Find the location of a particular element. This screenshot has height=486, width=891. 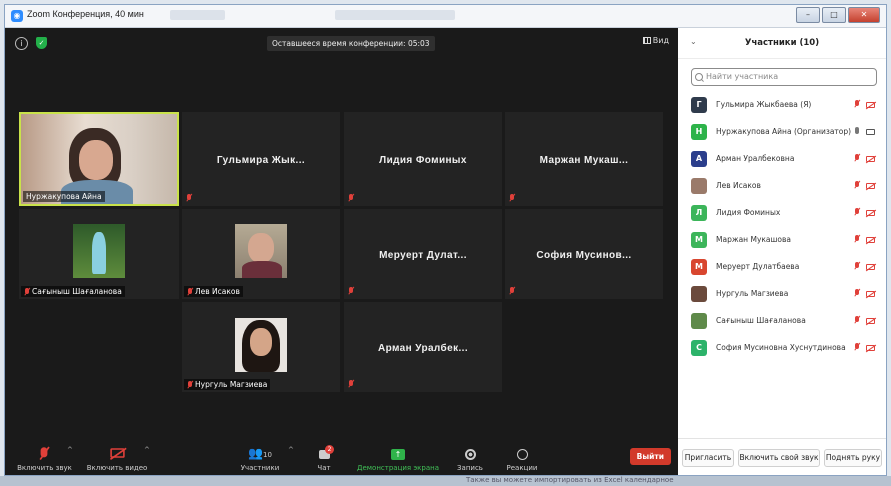

reactions-button: Реакции is located at coordinates (522, 459).